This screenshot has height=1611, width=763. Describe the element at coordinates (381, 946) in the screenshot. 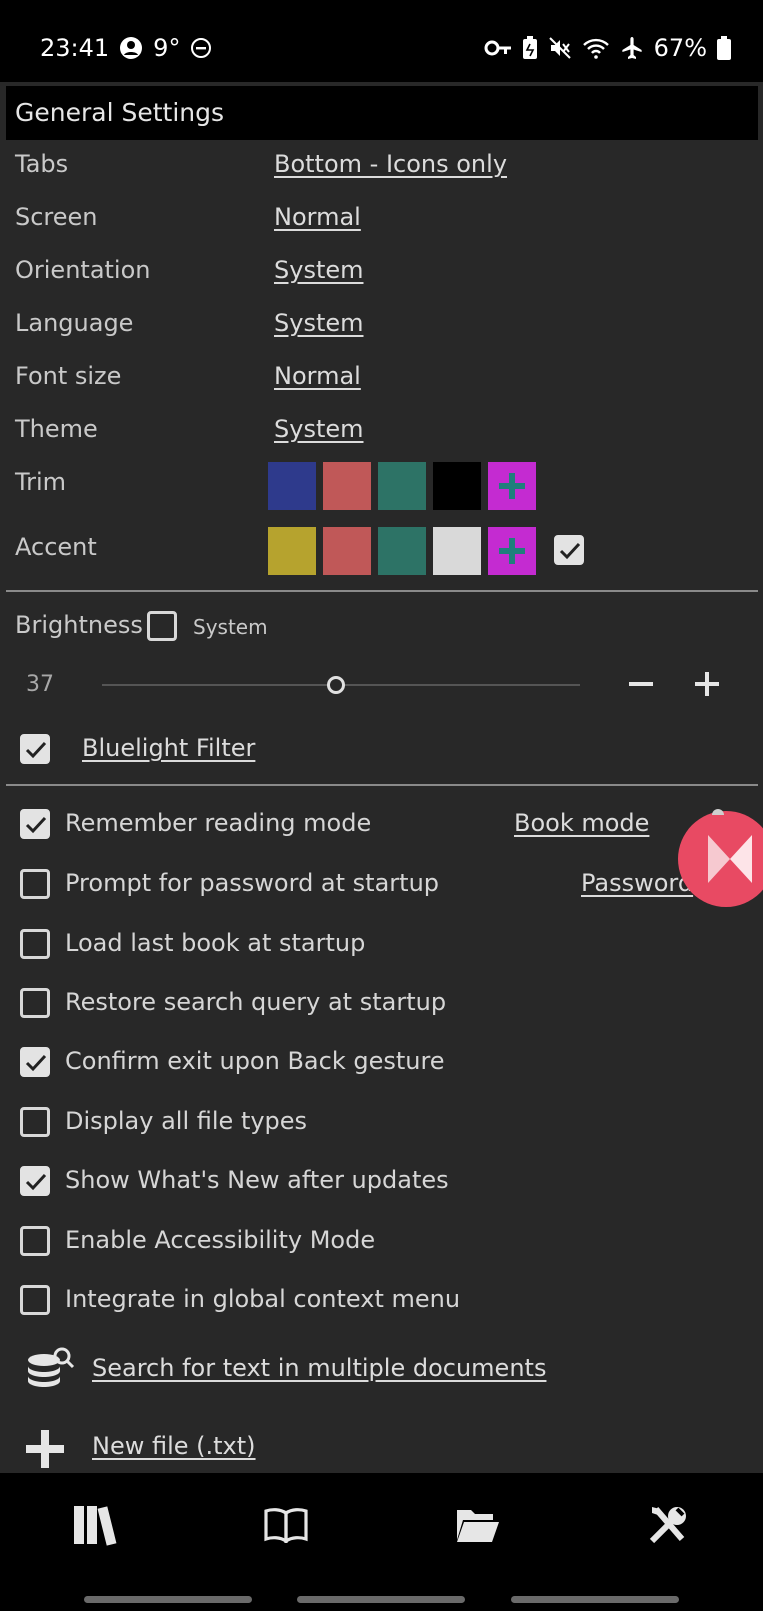

I see `option-load-last-book: Load last book at startup` at that location.